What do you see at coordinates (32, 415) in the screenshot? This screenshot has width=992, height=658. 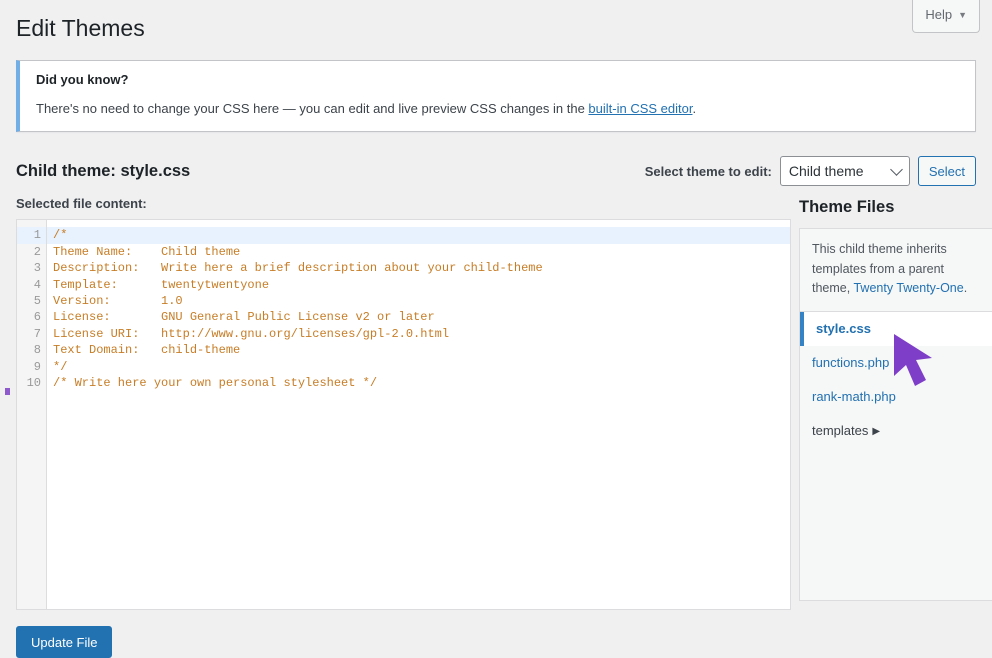 I see `line-number-gutter: 1 2 3 4 5 6 7 8 9 10` at bounding box center [32, 415].